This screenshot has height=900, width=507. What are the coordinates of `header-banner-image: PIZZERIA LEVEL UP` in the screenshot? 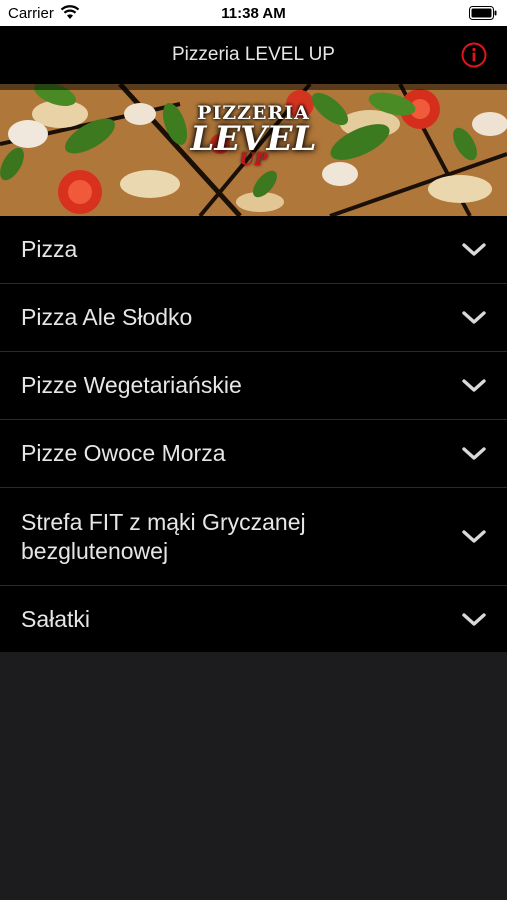 It's located at (253, 150).